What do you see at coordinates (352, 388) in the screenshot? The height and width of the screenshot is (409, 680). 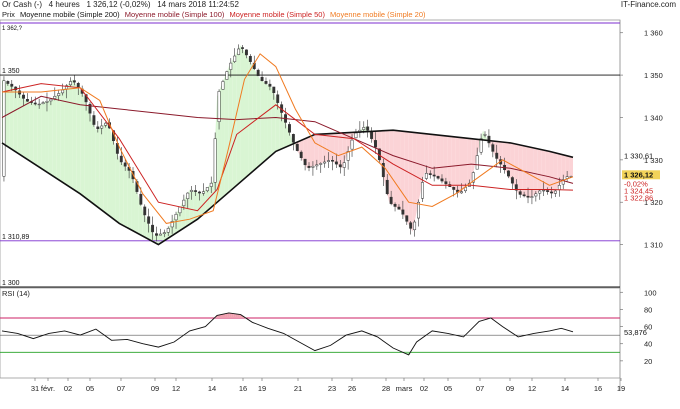 I see `xtick-label: 26` at bounding box center [352, 388].